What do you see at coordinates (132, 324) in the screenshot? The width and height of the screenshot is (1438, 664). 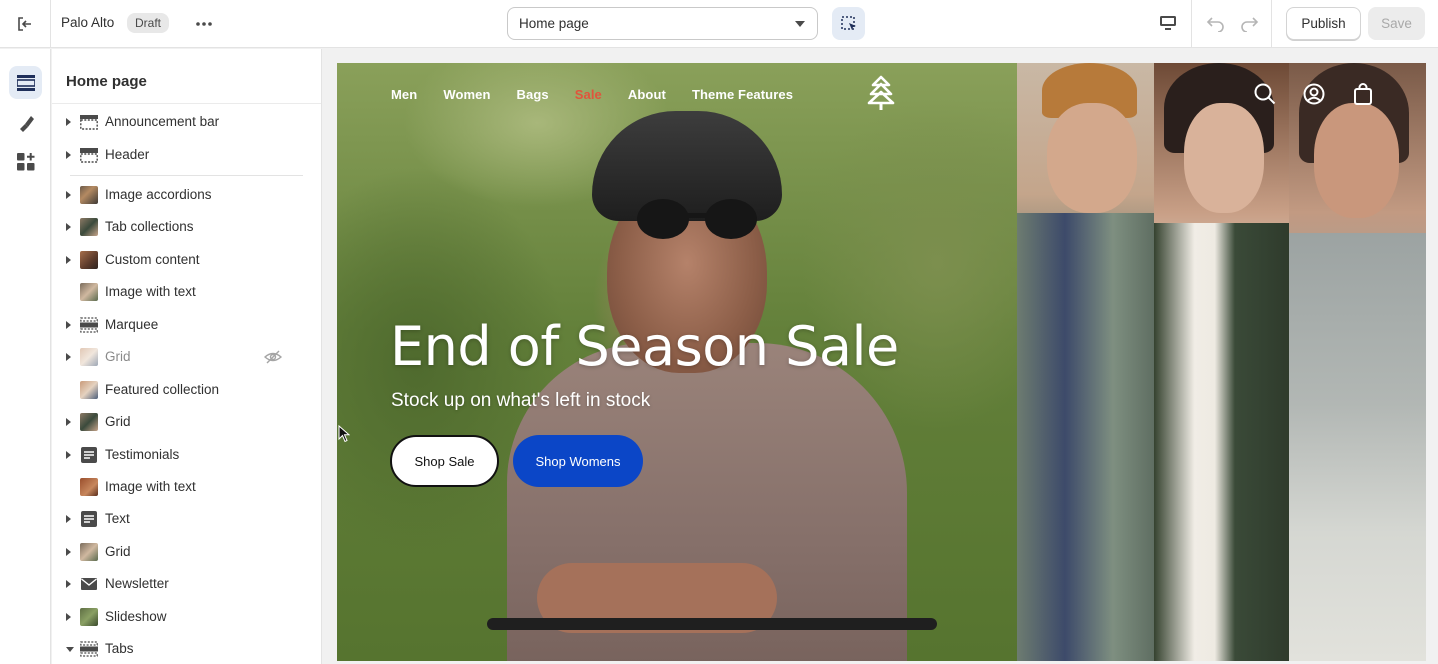 I see `section-label: Marquee` at bounding box center [132, 324].